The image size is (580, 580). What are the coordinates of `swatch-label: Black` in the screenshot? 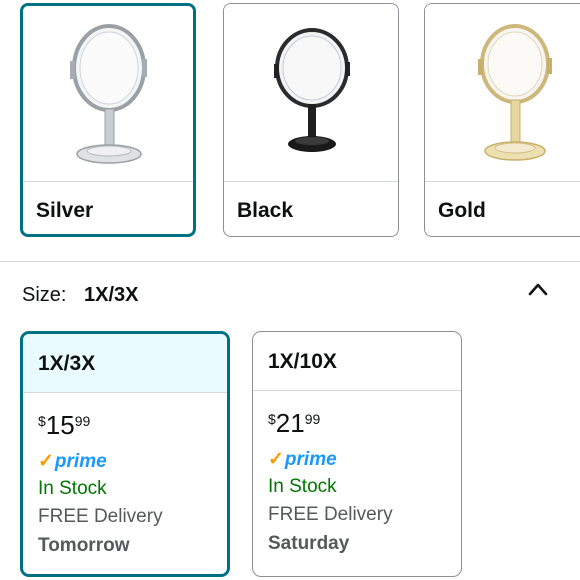 It's located at (265, 210).